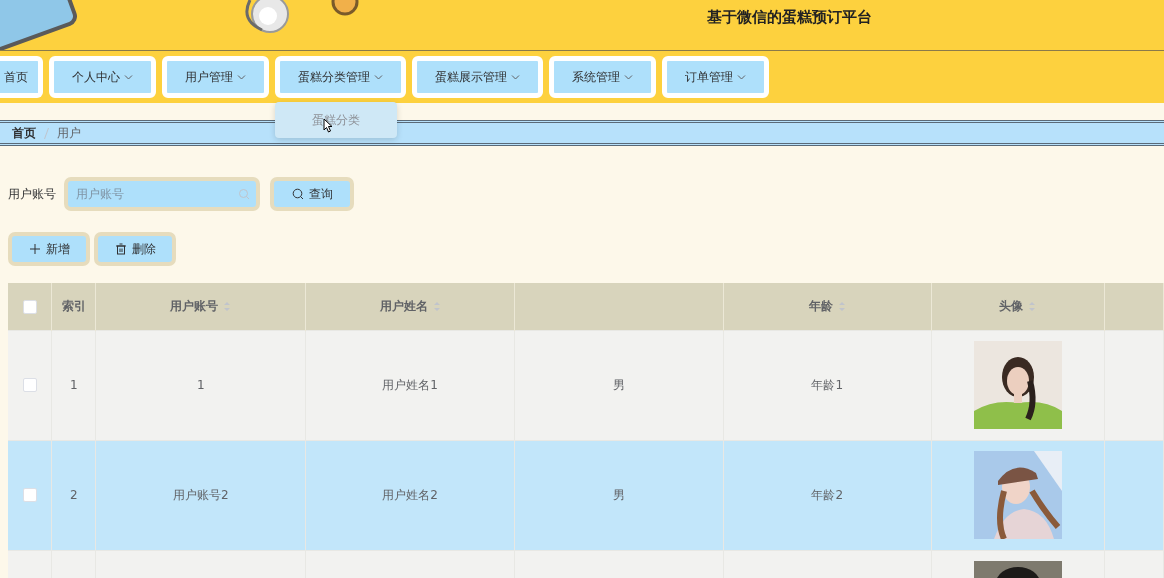 The width and height of the screenshot is (1164, 578). Describe the element at coordinates (200, 494) in the screenshot. I see `table-cell: 用户账号2` at that location.